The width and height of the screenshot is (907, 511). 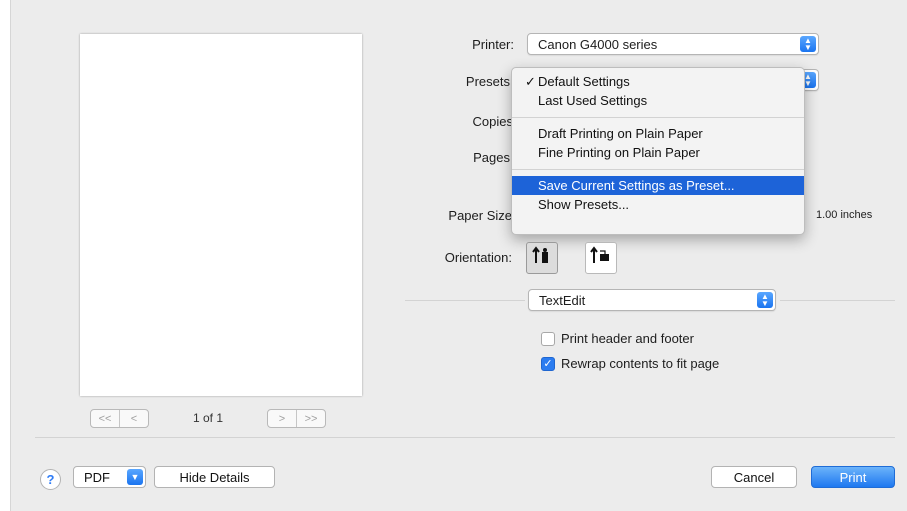 I want to click on cancel-label: Cancel, so click(x=754, y=477).